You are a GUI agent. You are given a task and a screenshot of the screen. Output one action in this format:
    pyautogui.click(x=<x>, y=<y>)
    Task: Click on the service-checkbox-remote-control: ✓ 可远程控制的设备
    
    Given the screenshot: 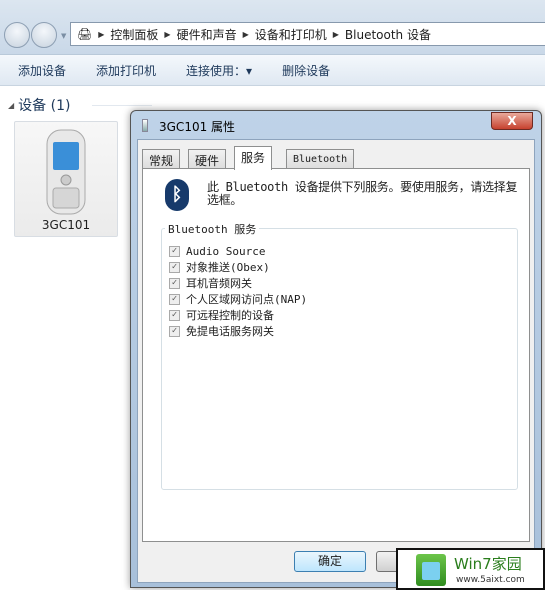 What is the action you would take?
    pyautogui.click(x=238, y=315)
    